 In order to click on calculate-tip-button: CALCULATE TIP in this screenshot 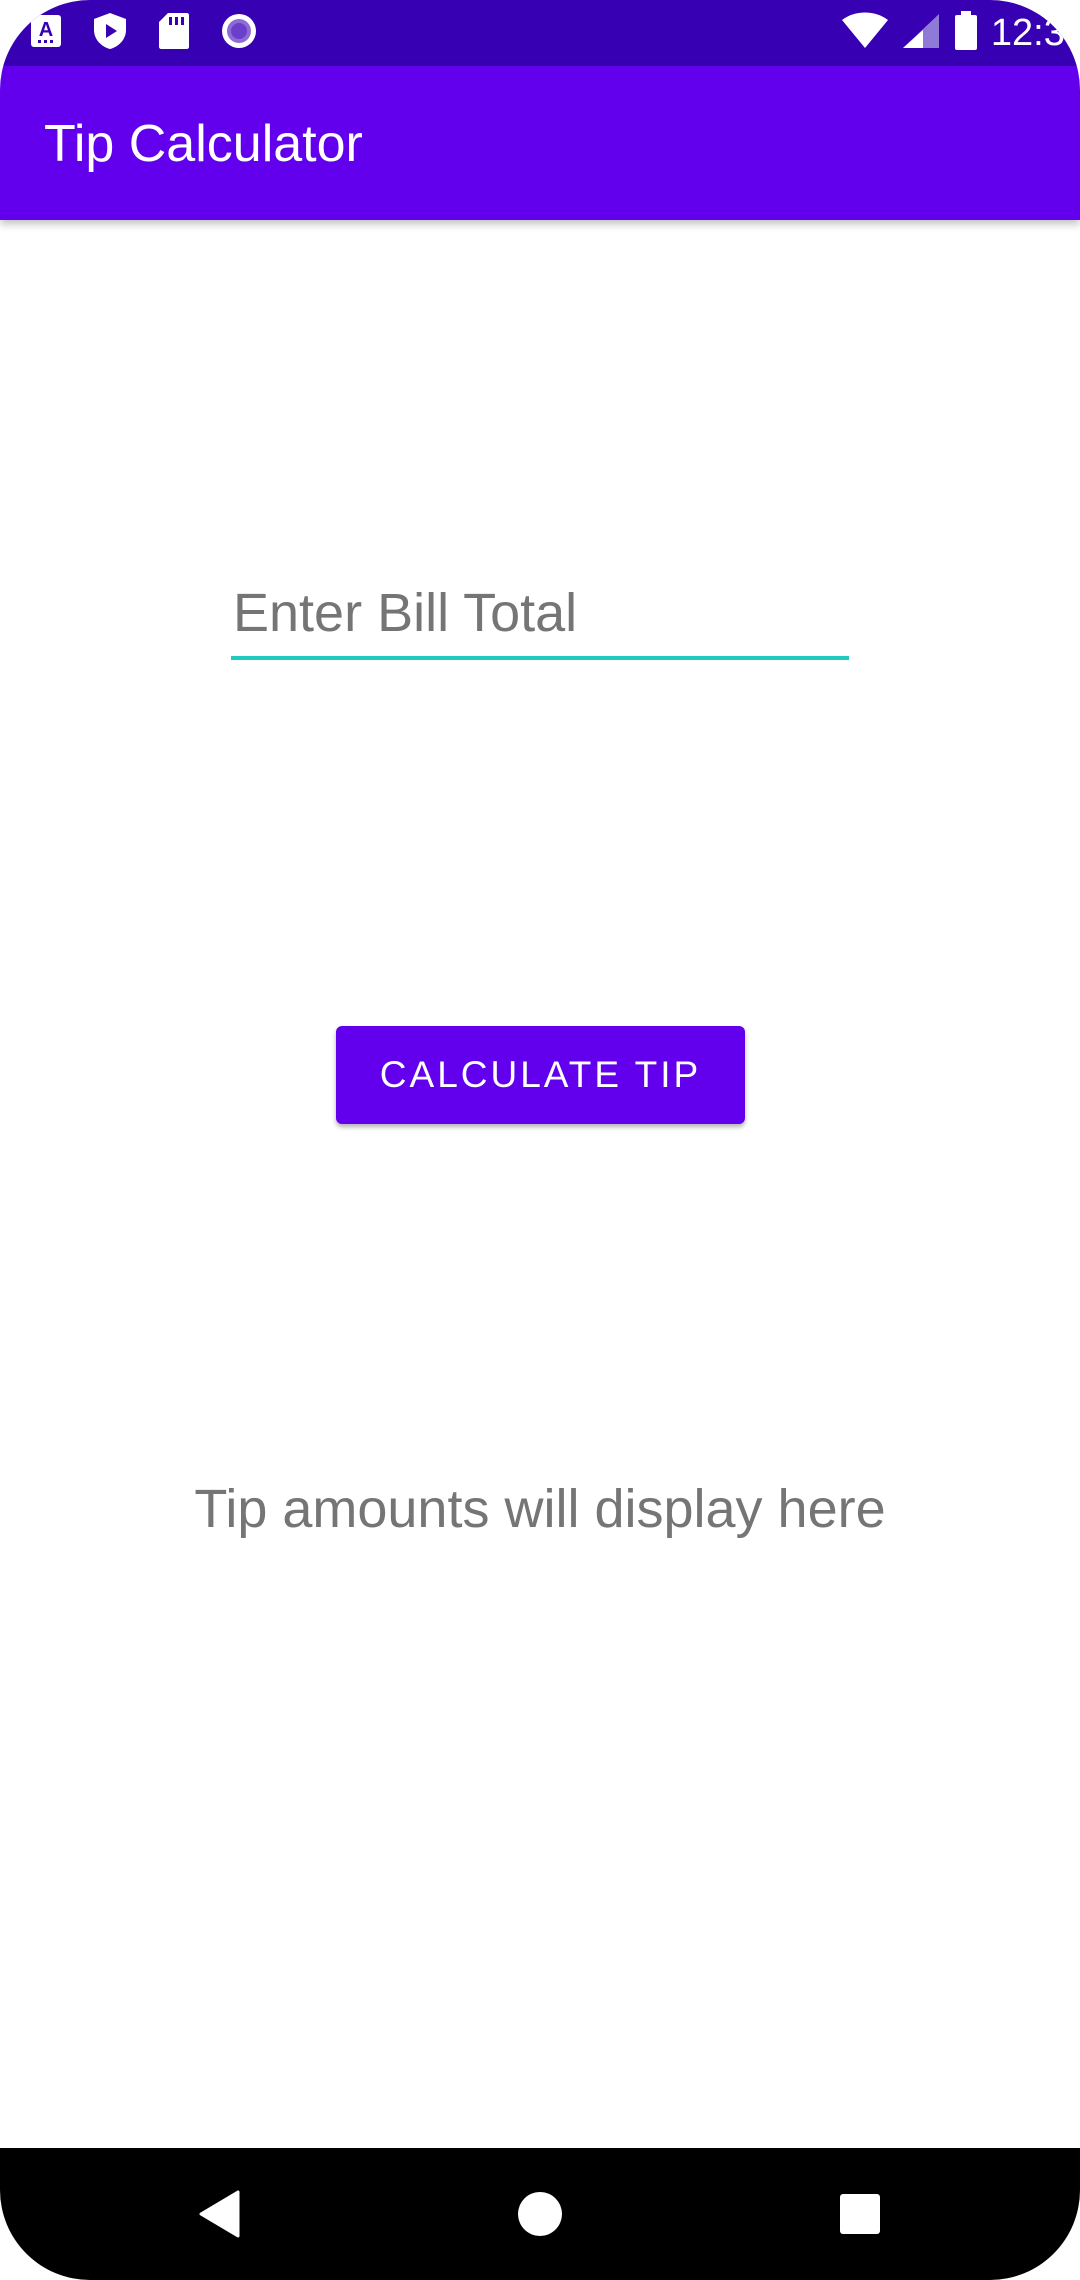, I will do `click(540, 1075)`.